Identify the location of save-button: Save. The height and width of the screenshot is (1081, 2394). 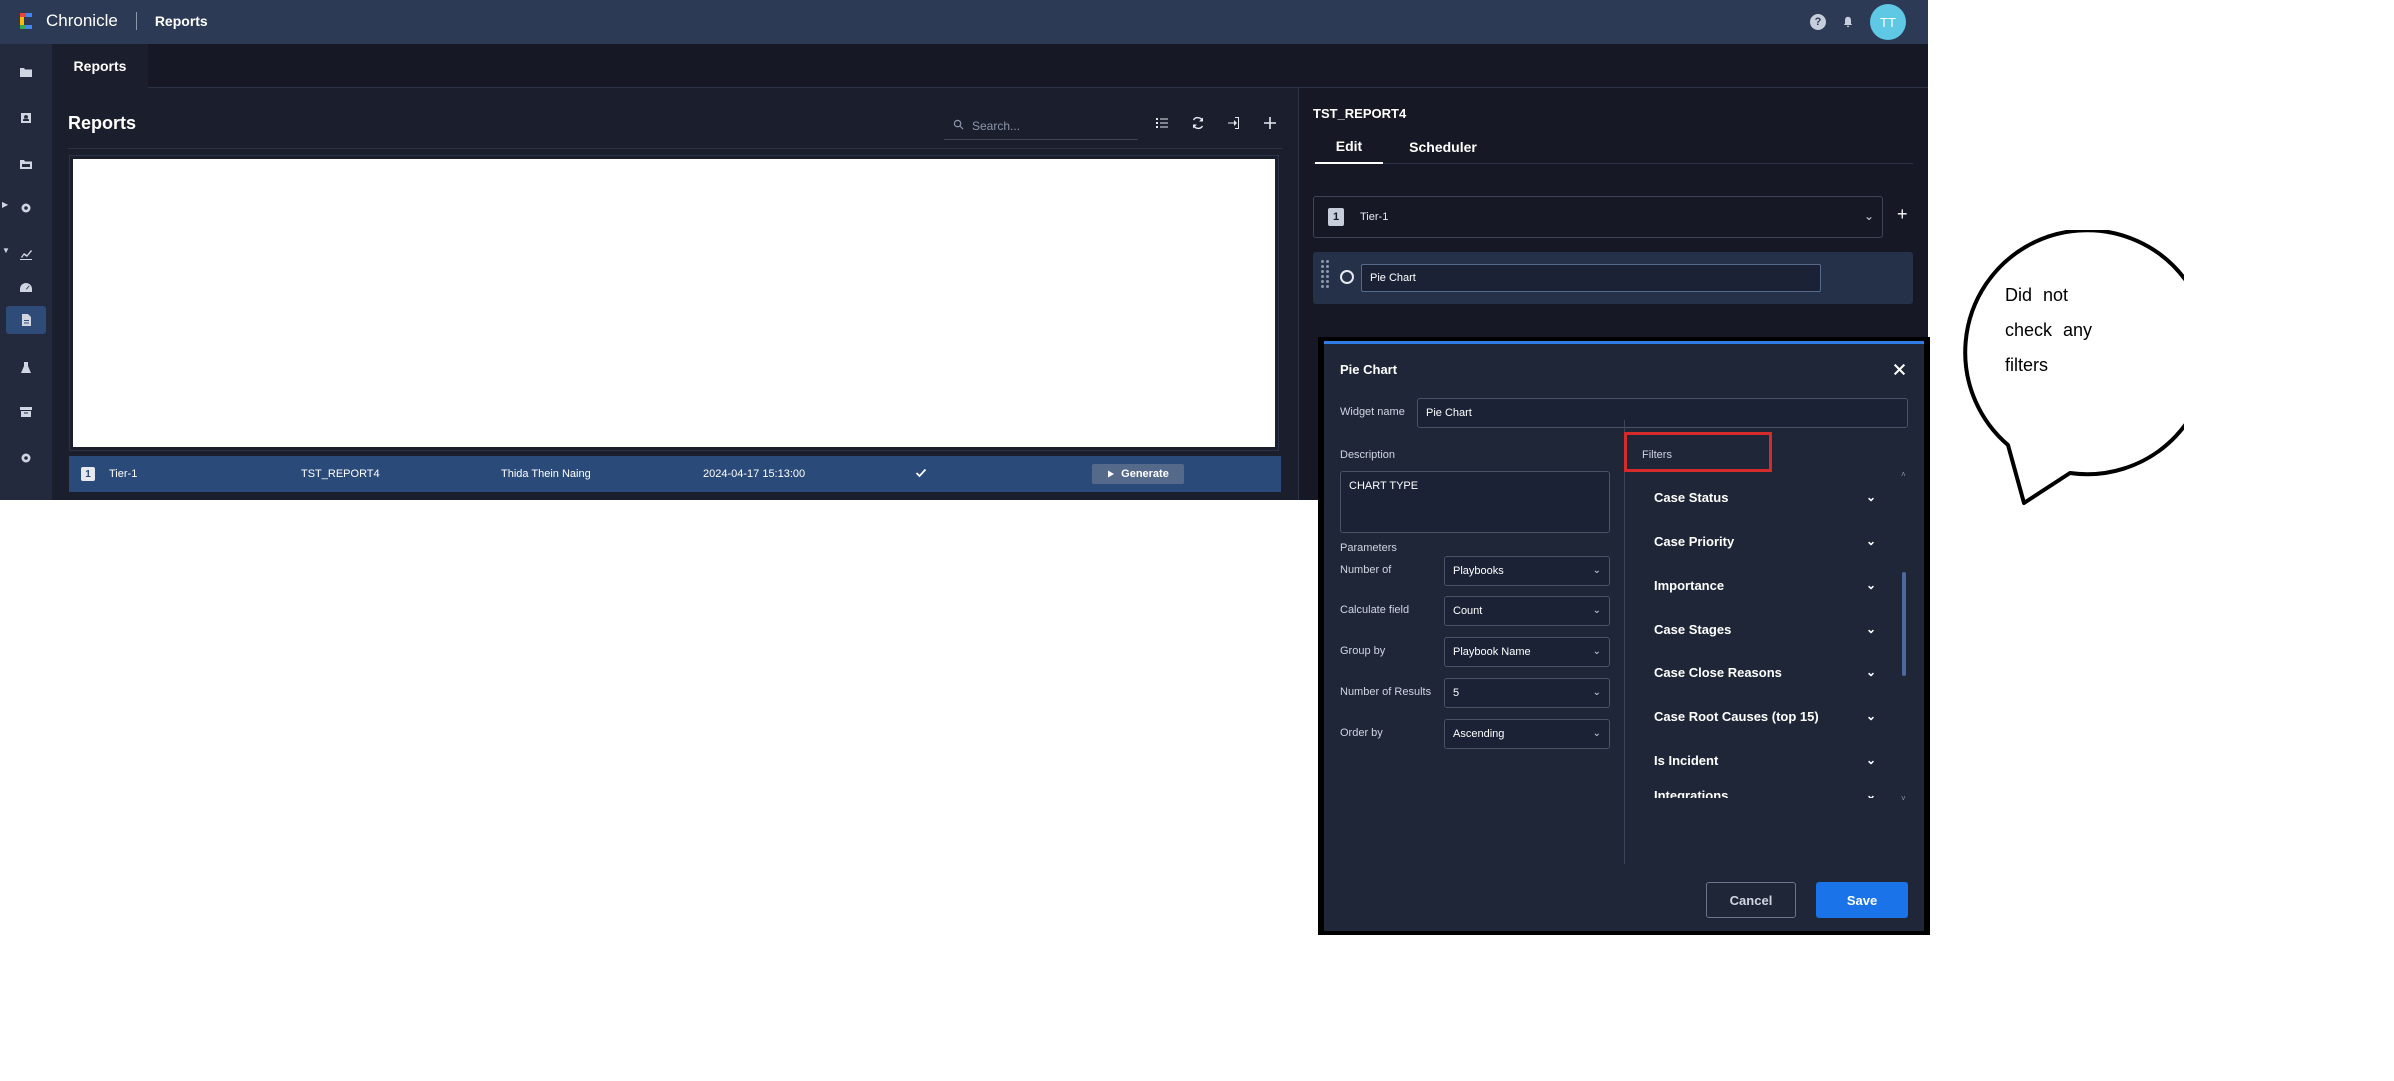
(1862, 900).